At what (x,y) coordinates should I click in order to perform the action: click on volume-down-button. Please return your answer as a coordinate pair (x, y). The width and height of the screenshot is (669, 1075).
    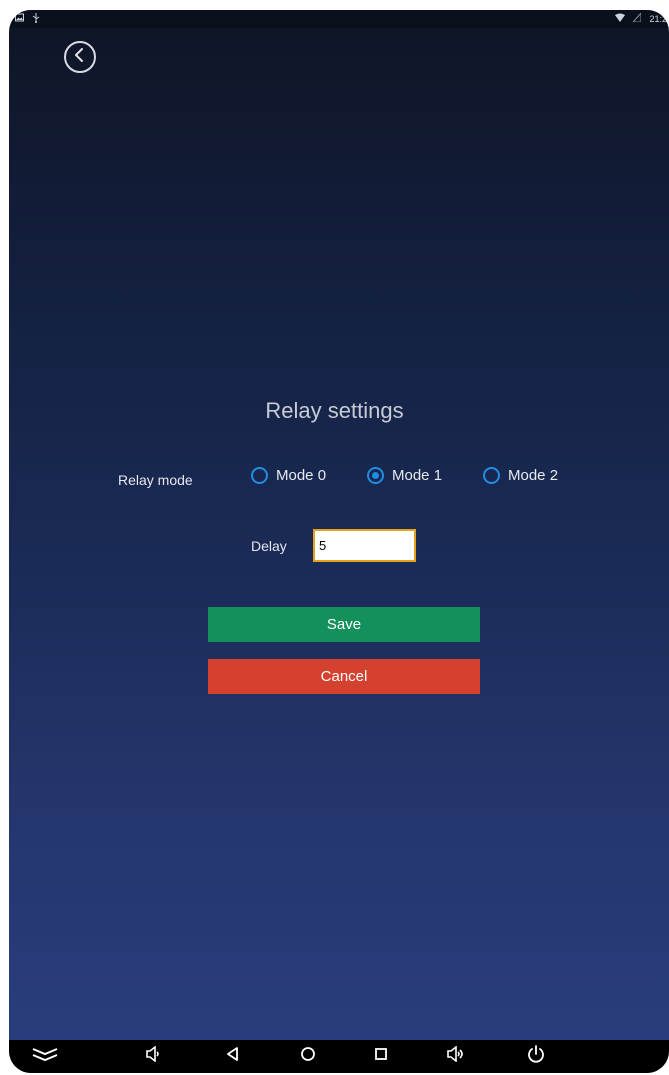
    Looking at the image, I should click on (153, 1056).